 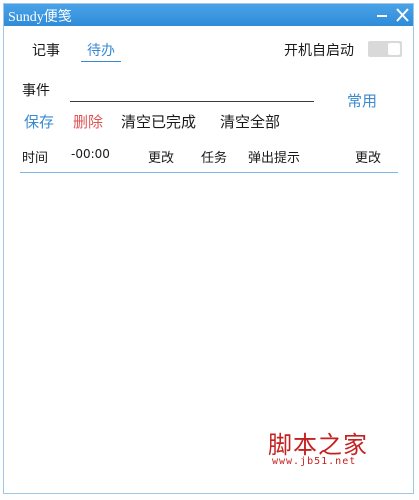 What do you see at coordinates (40, 17) in the screenshot?
I see `window-title: Sundy便笺` at bounding box center [40, 17].